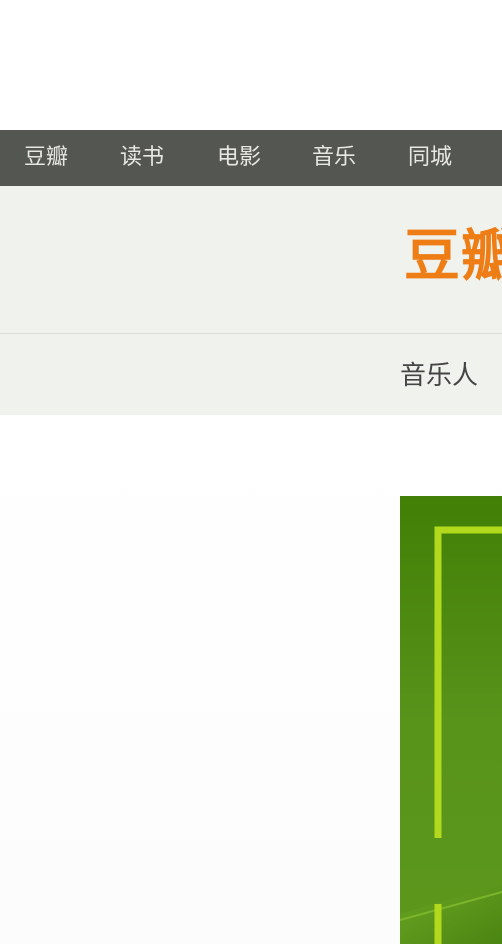 Image resolution: width=502 pixels, height=944 pixels. I want to click on global-nav-bar: 豆瓣 读书 电影 音乐 同城, so click(251, 158).